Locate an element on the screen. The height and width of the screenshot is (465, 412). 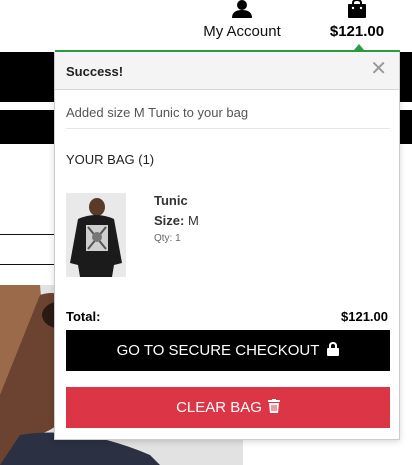
popover-arrow is located at coordinates (359, 47).